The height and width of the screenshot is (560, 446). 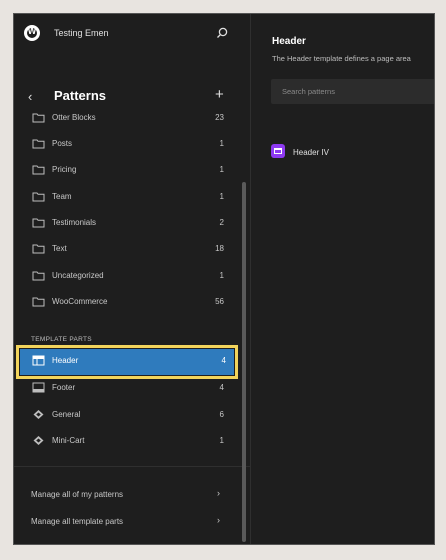 What do you see at coordinates (222, 33) in the screenshot?
I see `search-icon` at bounding box center [222, 33].